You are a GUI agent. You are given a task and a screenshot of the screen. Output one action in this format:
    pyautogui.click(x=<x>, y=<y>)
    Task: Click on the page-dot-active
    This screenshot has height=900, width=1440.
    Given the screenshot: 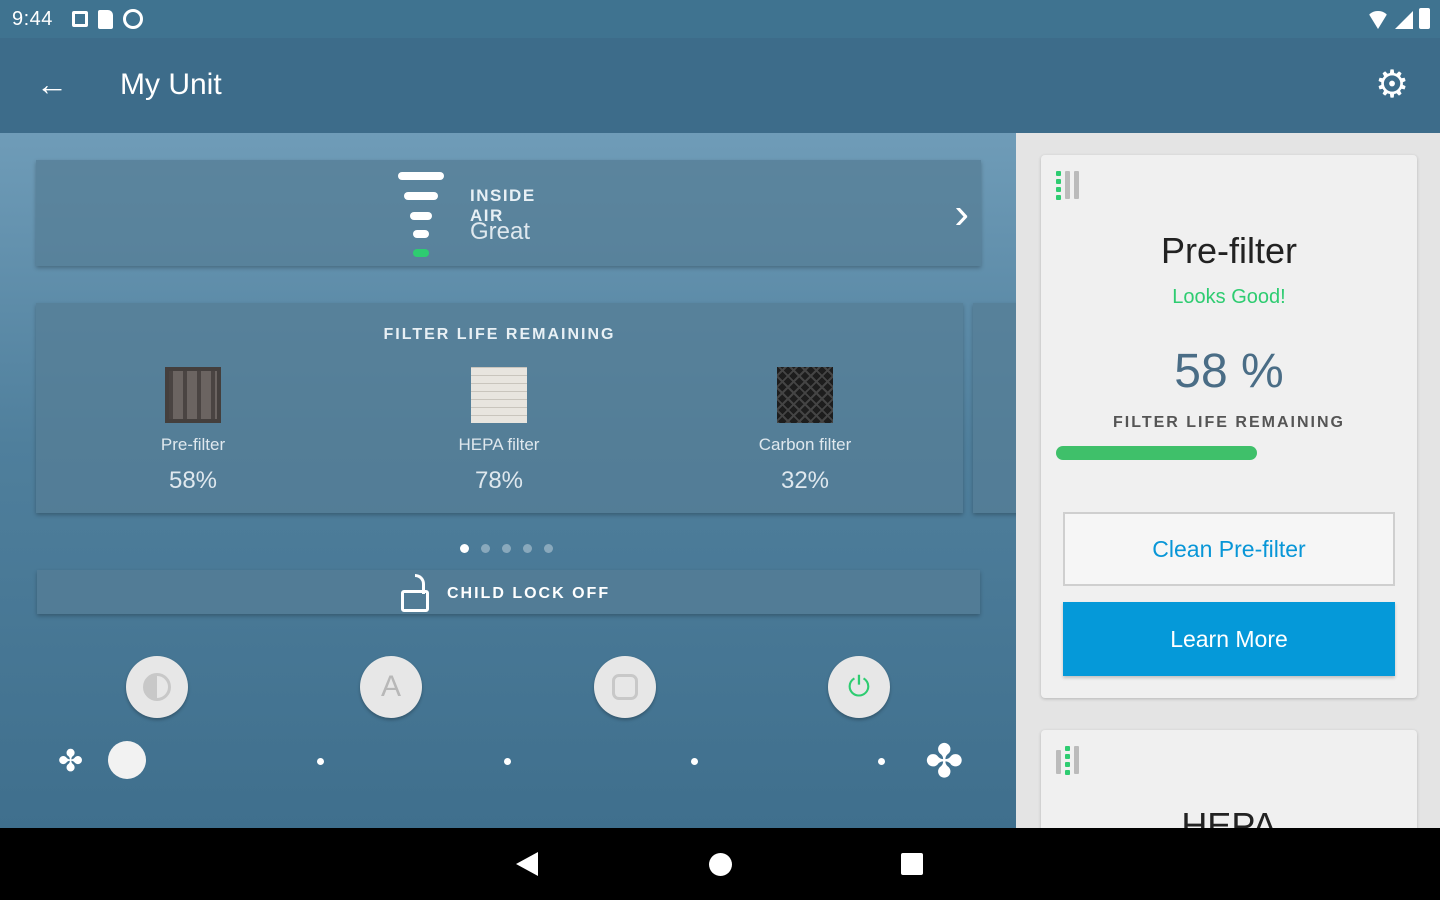 What is the action you would take?
    pyautogui.click(x=464, y=548)
    